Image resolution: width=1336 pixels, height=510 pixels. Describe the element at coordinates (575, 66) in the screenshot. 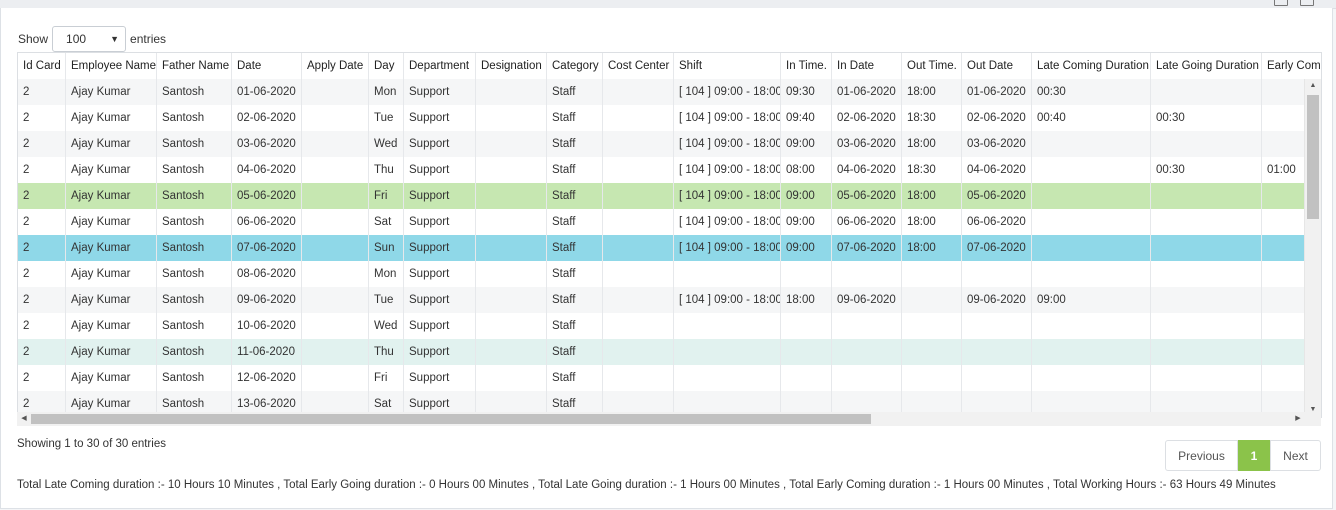

I see `column-header-category: Category` at that location.